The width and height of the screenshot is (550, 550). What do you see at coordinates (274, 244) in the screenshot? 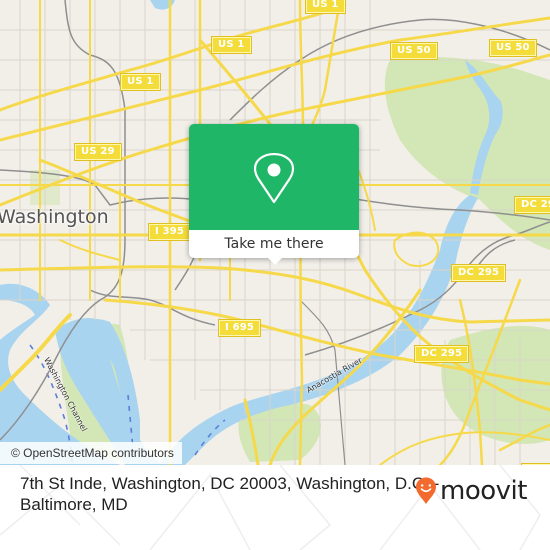
I see `take-me-there-button: Take me there` at bounding box center [274, 244].